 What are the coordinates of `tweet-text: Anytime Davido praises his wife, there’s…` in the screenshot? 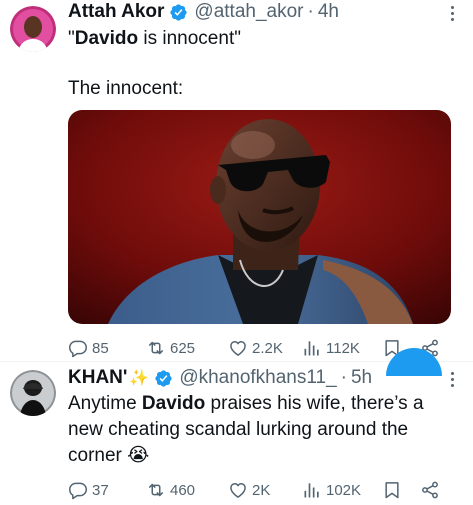 It's located at (246, 404).